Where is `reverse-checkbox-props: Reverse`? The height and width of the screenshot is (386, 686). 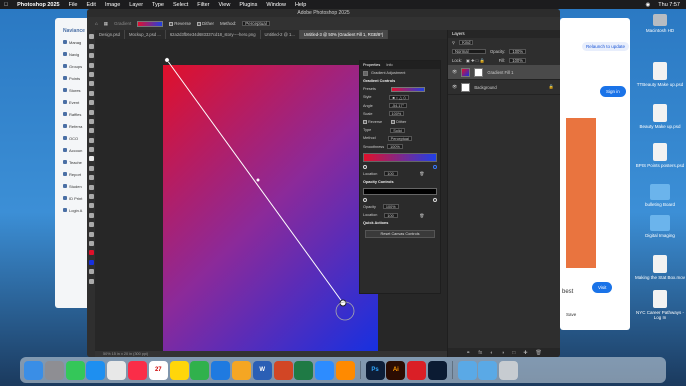 reverse-checkbox-props: Reverse is located at coordinates (372, 122).